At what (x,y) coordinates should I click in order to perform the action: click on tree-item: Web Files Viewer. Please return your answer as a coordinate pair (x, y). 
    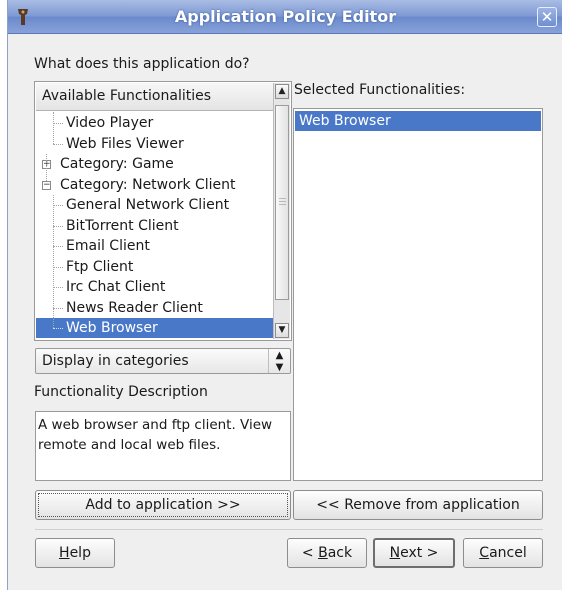
    Looking at the image, I should click on (154, 144).